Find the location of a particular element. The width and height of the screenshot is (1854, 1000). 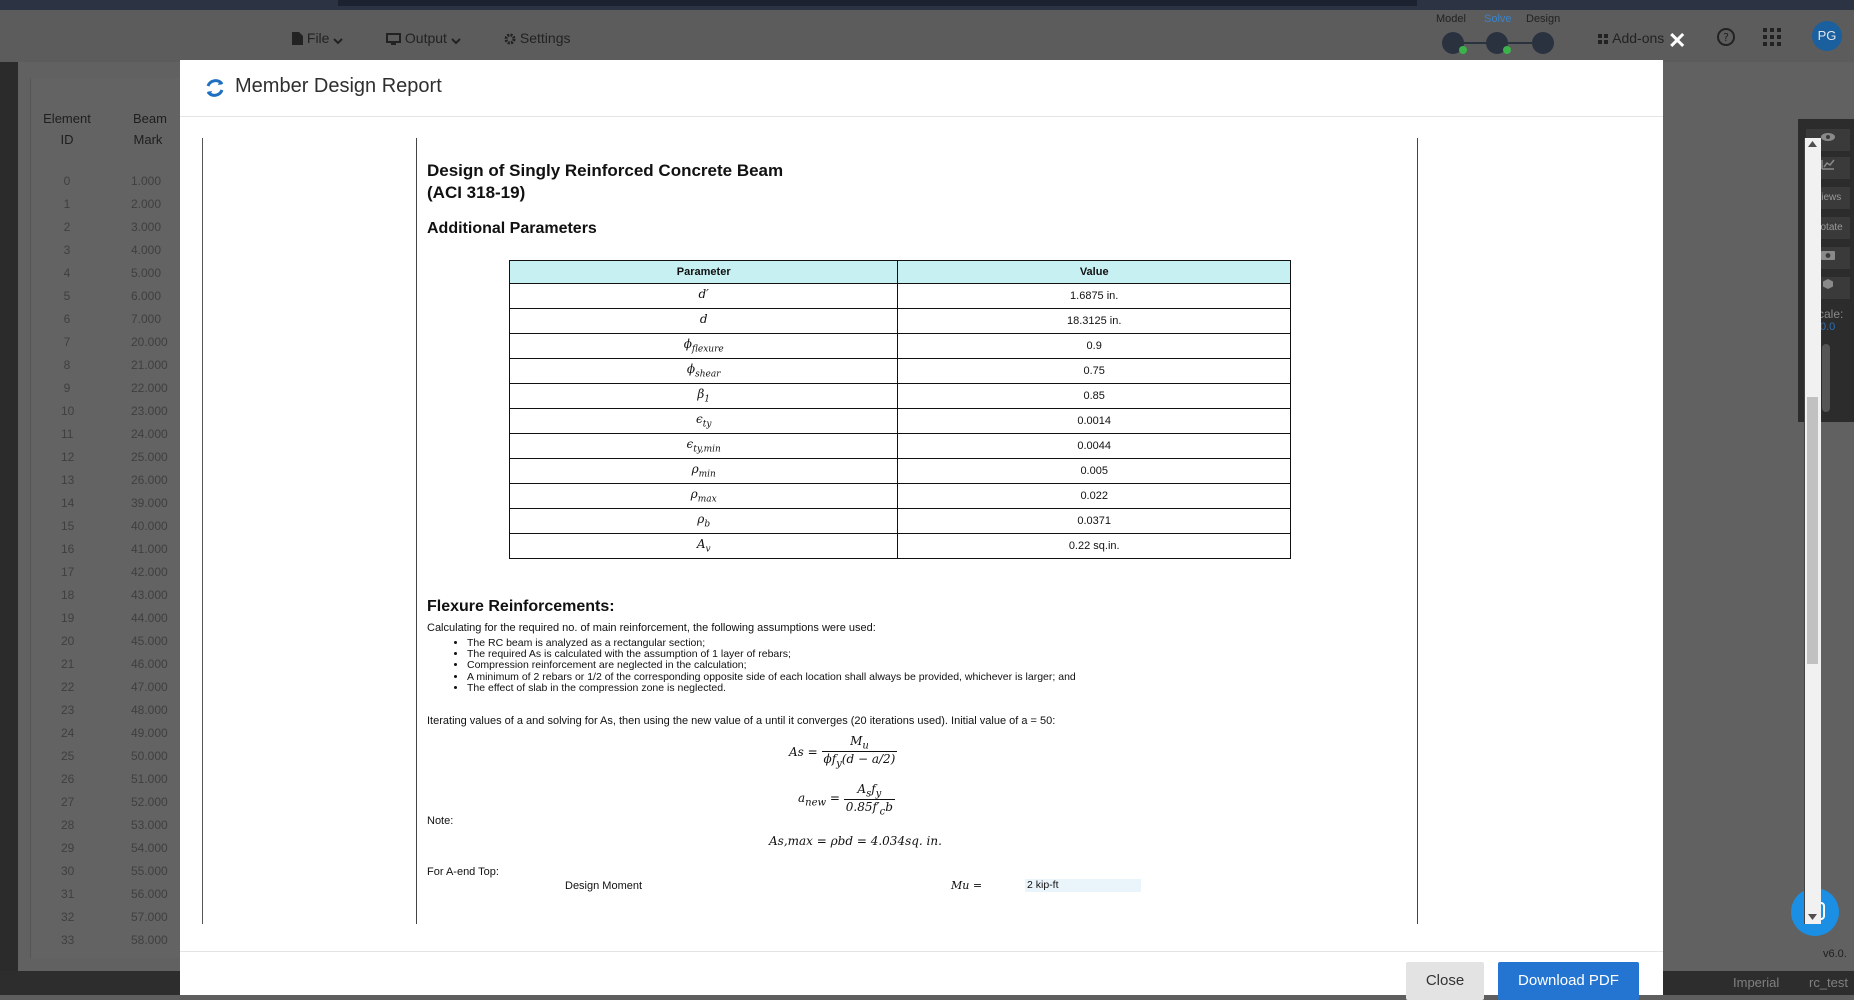

table-row-element-id: 32 is located at coordinates (67, 917).